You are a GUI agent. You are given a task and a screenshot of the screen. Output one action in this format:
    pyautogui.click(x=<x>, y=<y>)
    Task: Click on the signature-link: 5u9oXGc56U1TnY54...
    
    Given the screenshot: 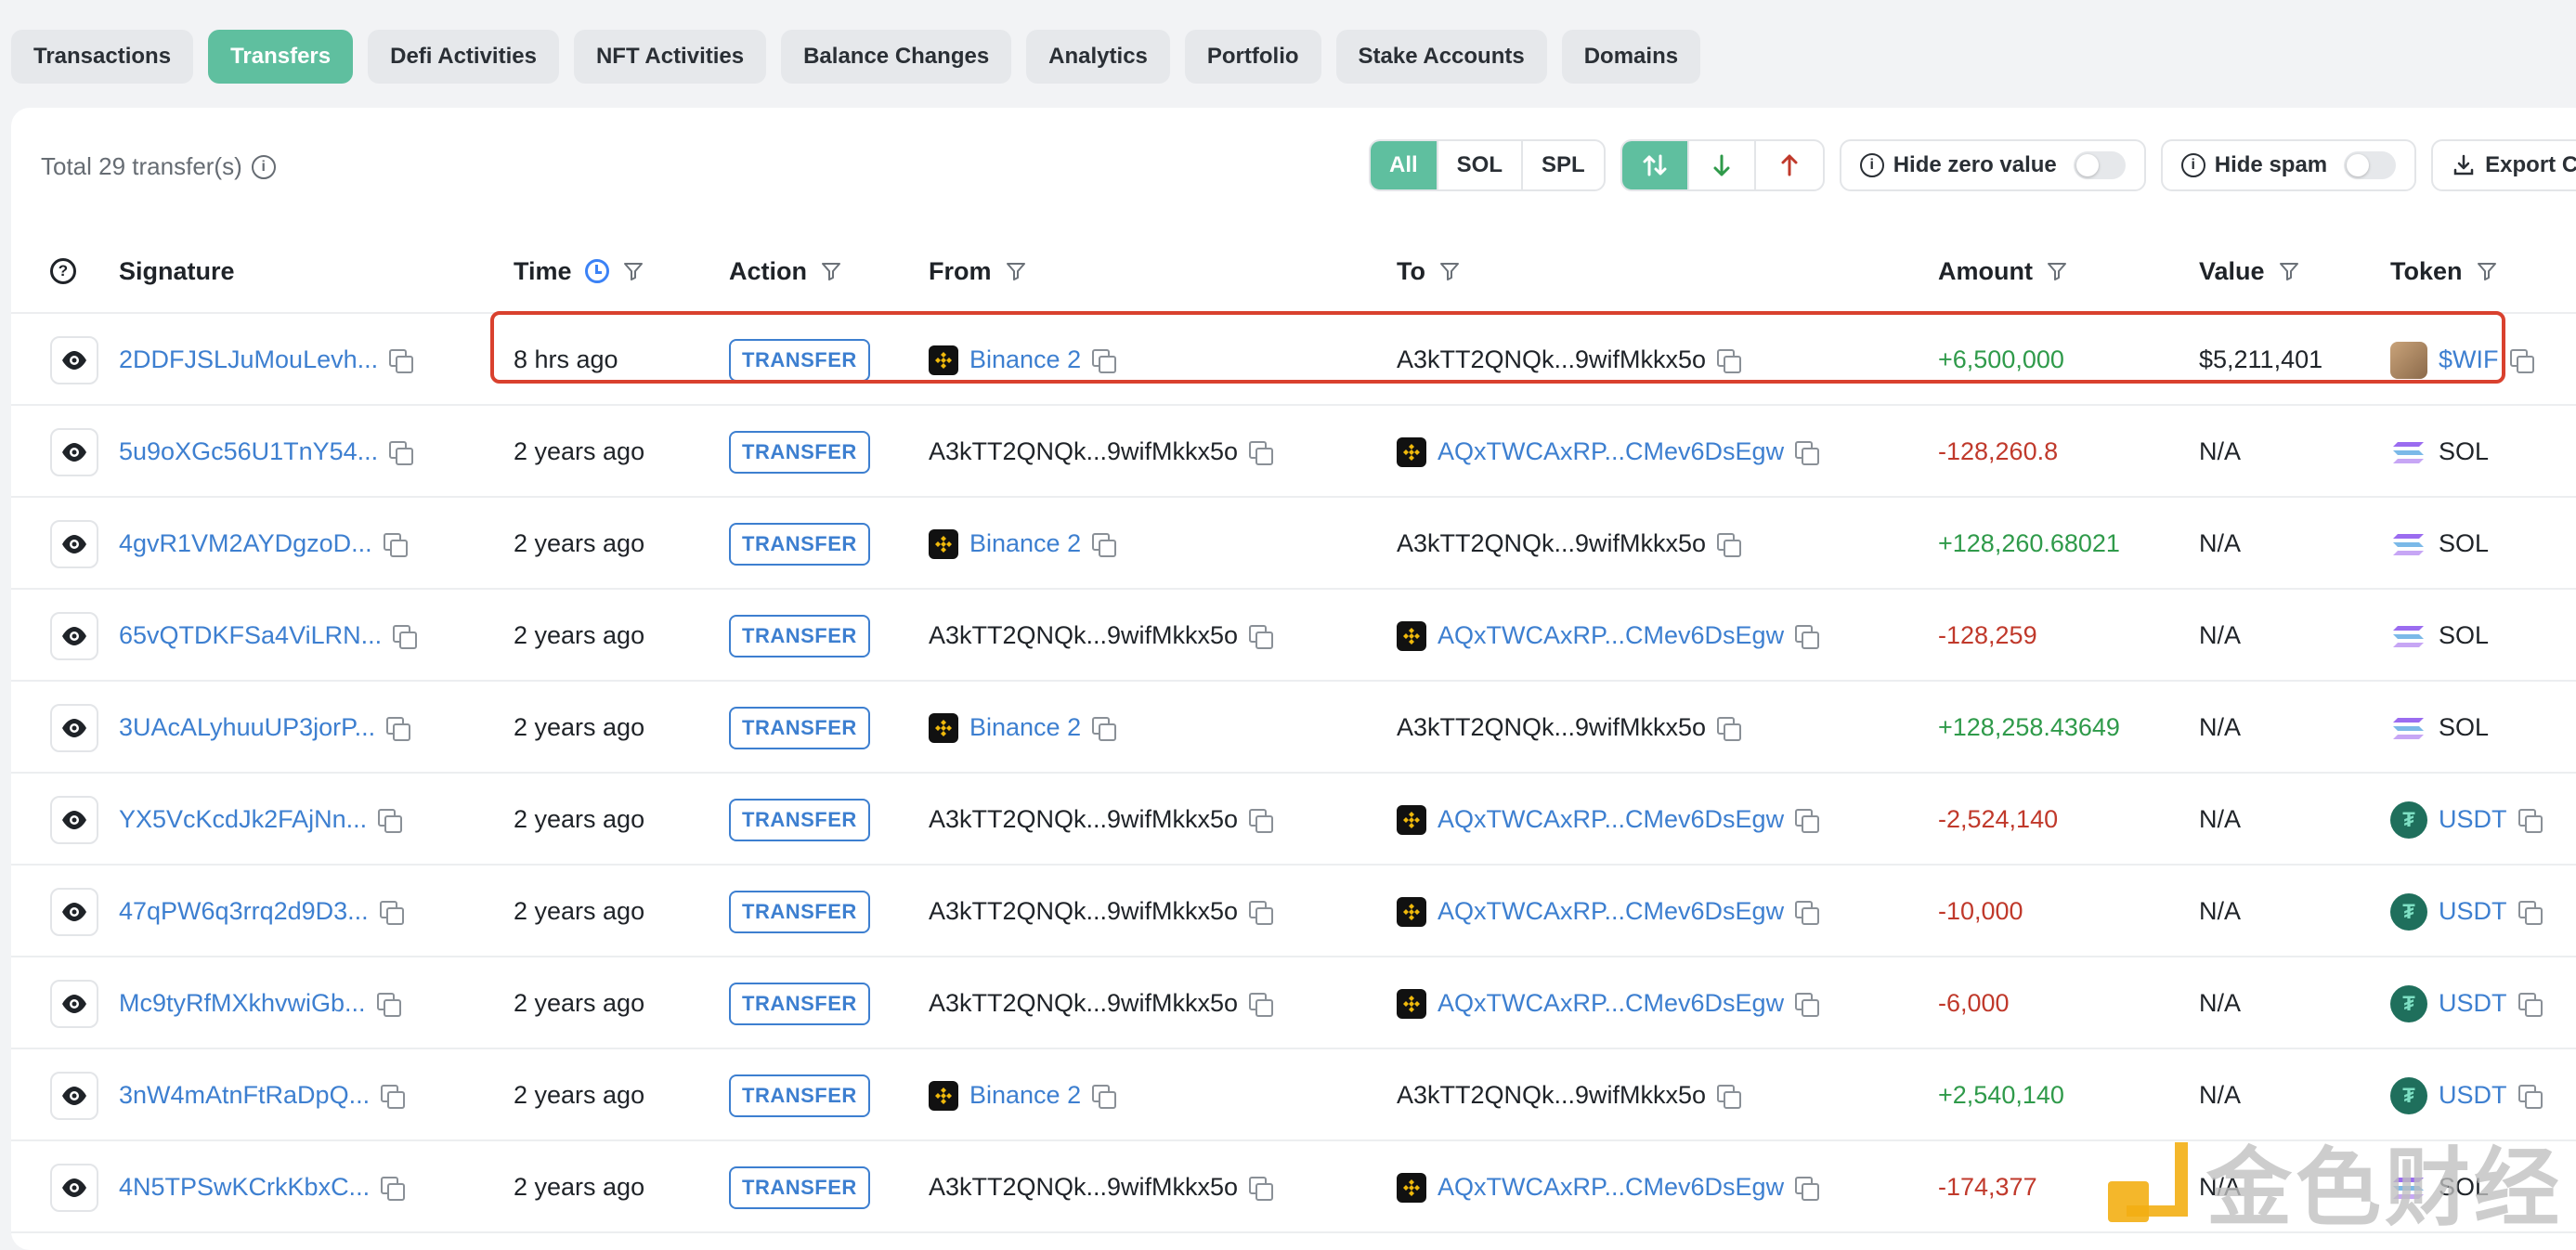 What is the action you would take?
    pyautogui.click(x=248, y=452)
    